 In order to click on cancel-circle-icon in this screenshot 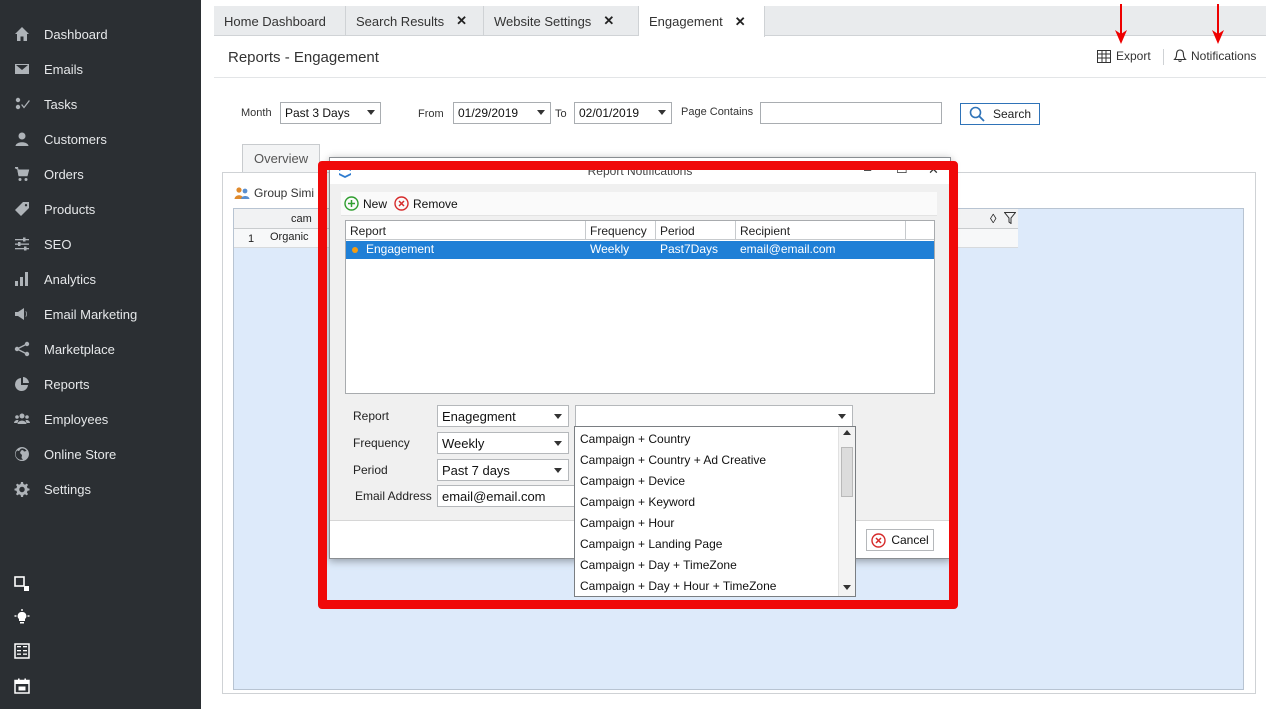, I will do `click(879, 540)`.